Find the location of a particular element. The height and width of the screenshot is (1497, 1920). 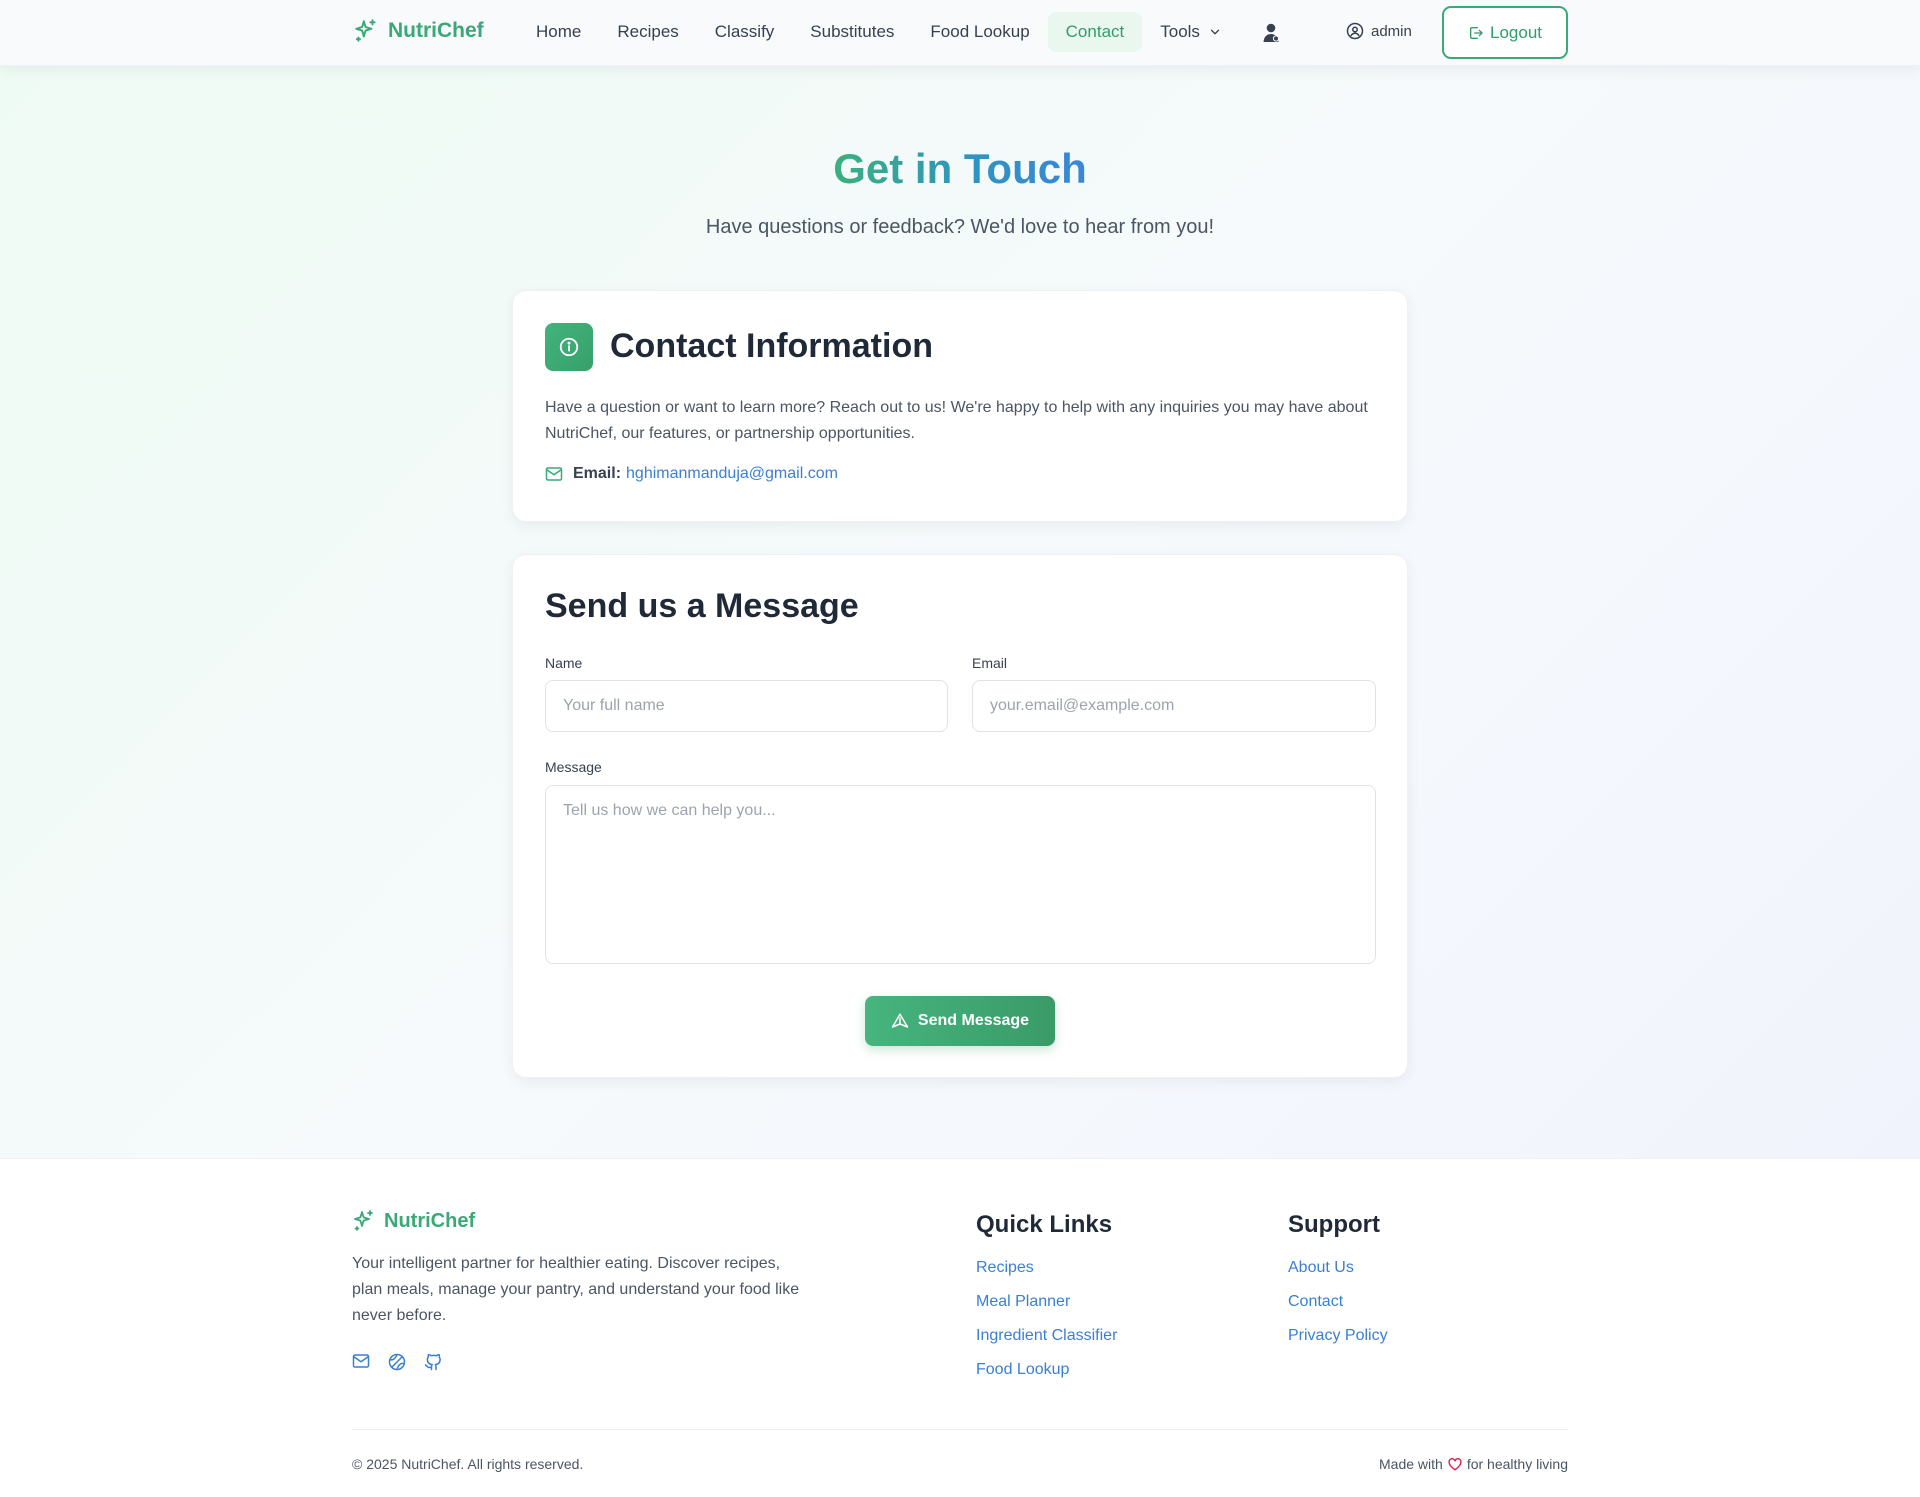

footer-link-about-us: About Us is located at coordinates (1321, 1268).